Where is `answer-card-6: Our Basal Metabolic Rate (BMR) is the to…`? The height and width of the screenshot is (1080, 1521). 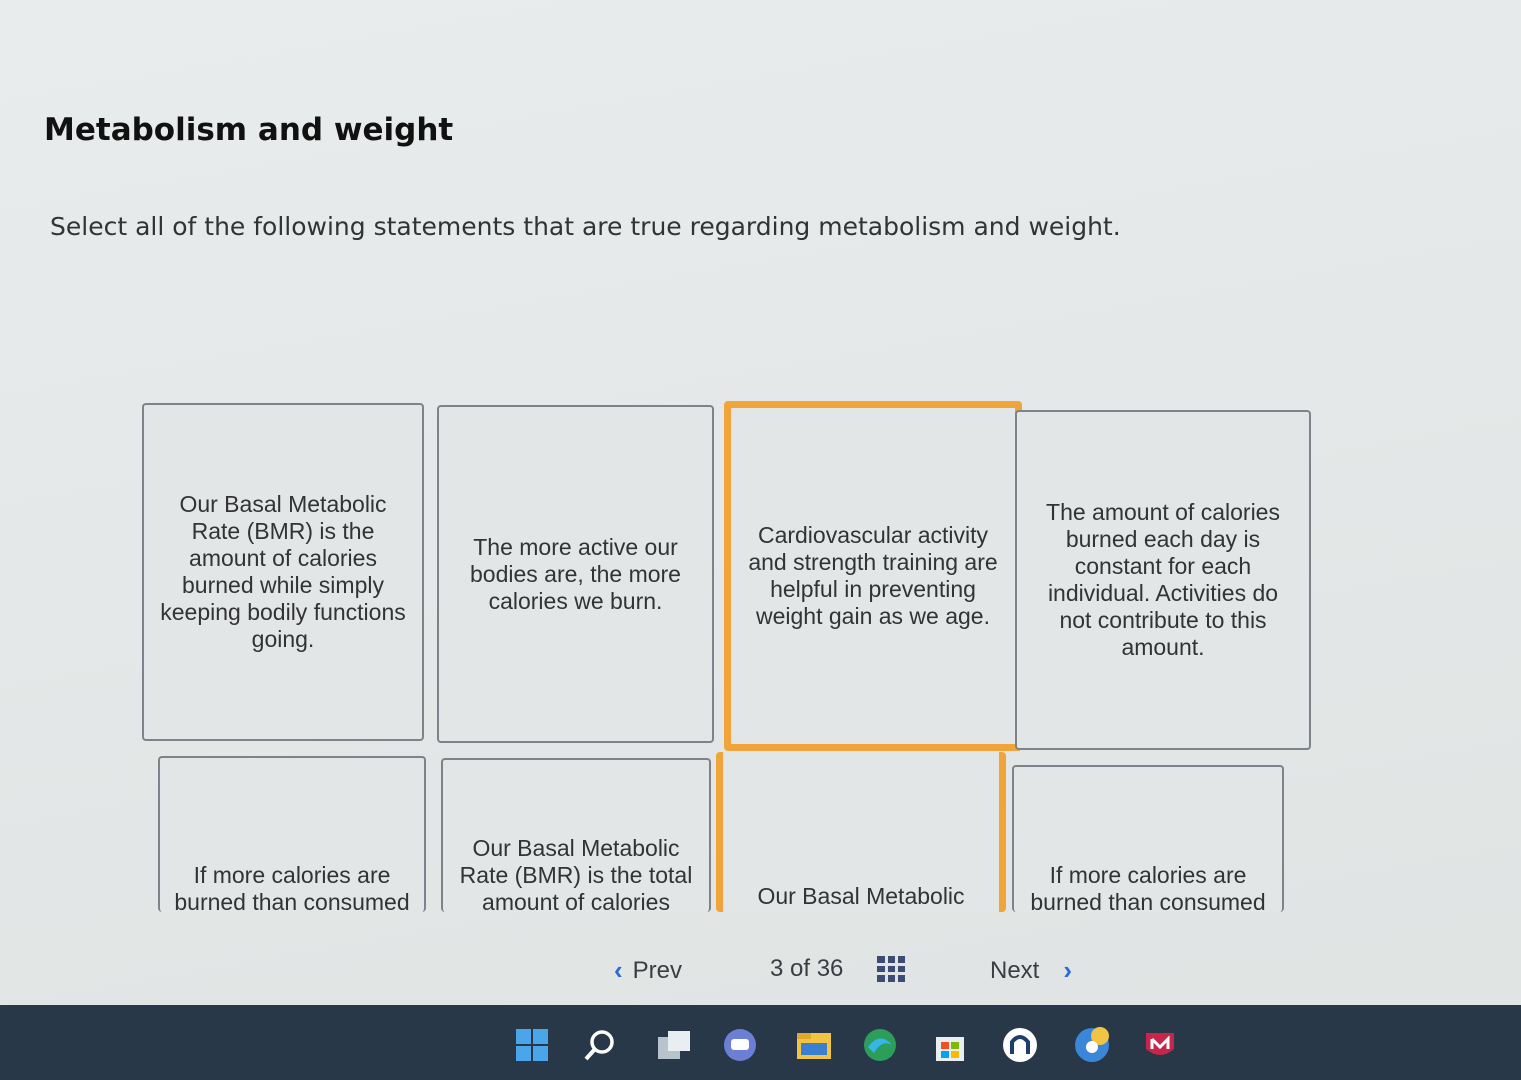
answer-card-6: Our Basal Metabolic Rate (BMR) is the to… is located at coordinates (576, 835).